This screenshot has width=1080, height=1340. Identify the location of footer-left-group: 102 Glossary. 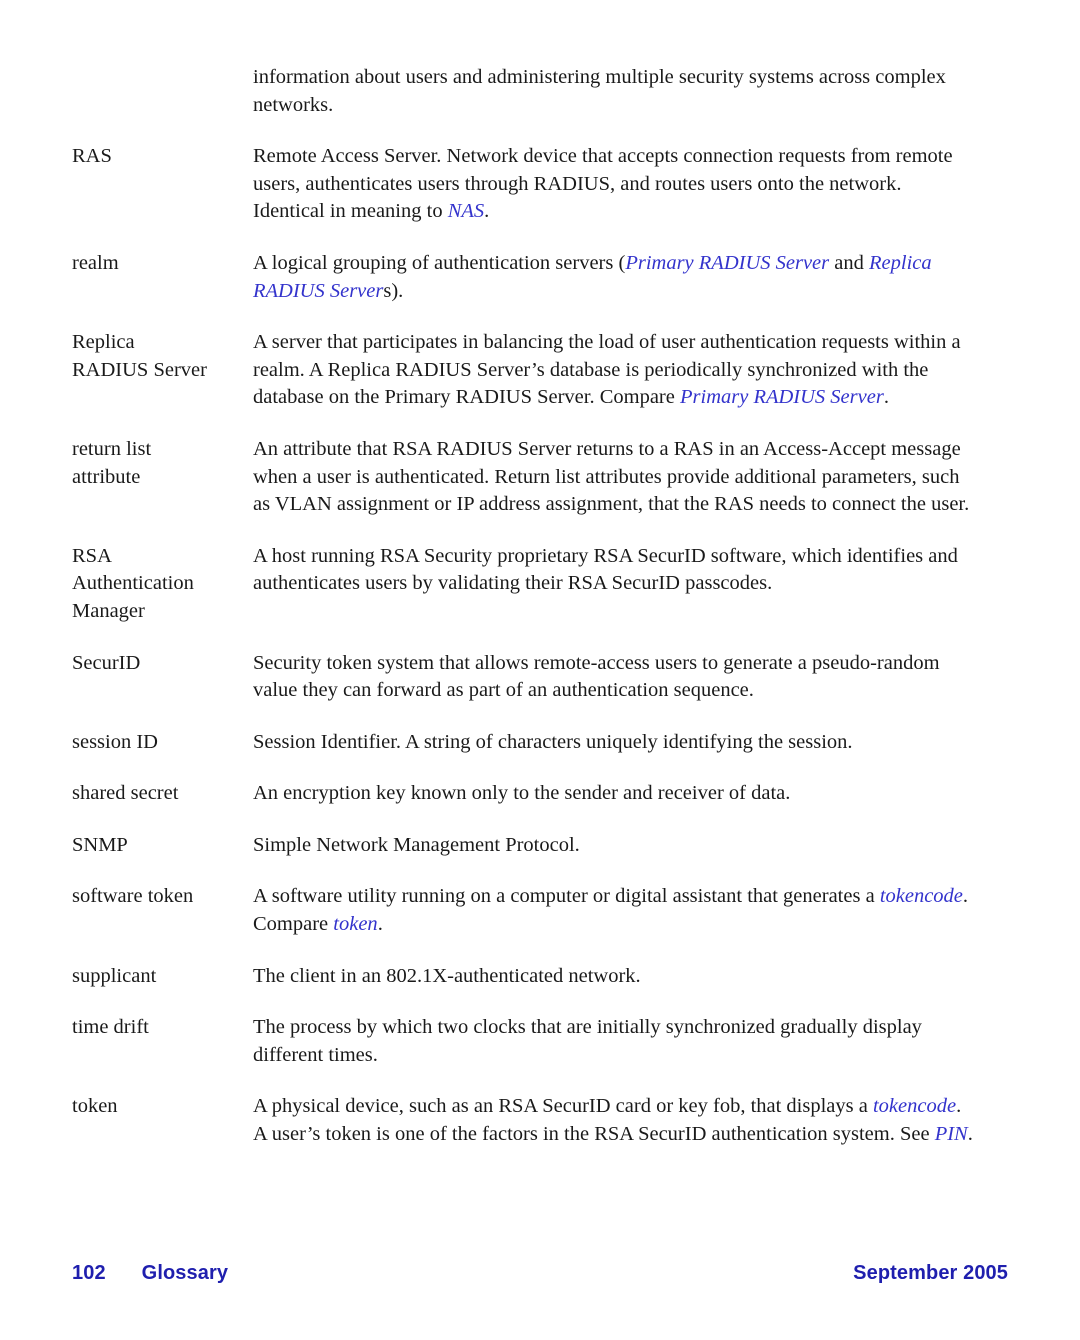
(150, 1273).